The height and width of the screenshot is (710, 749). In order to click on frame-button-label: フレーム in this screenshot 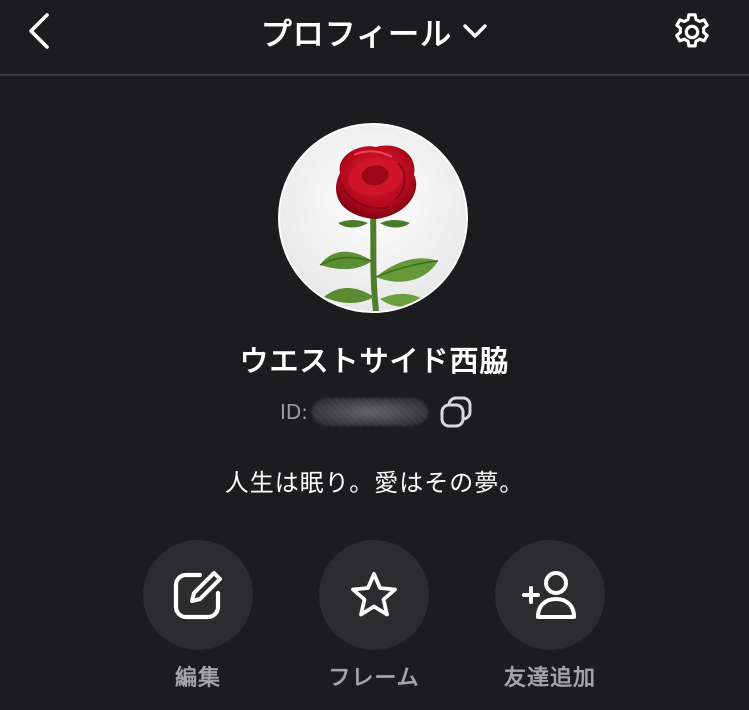, I will do `click(374, 678)`.